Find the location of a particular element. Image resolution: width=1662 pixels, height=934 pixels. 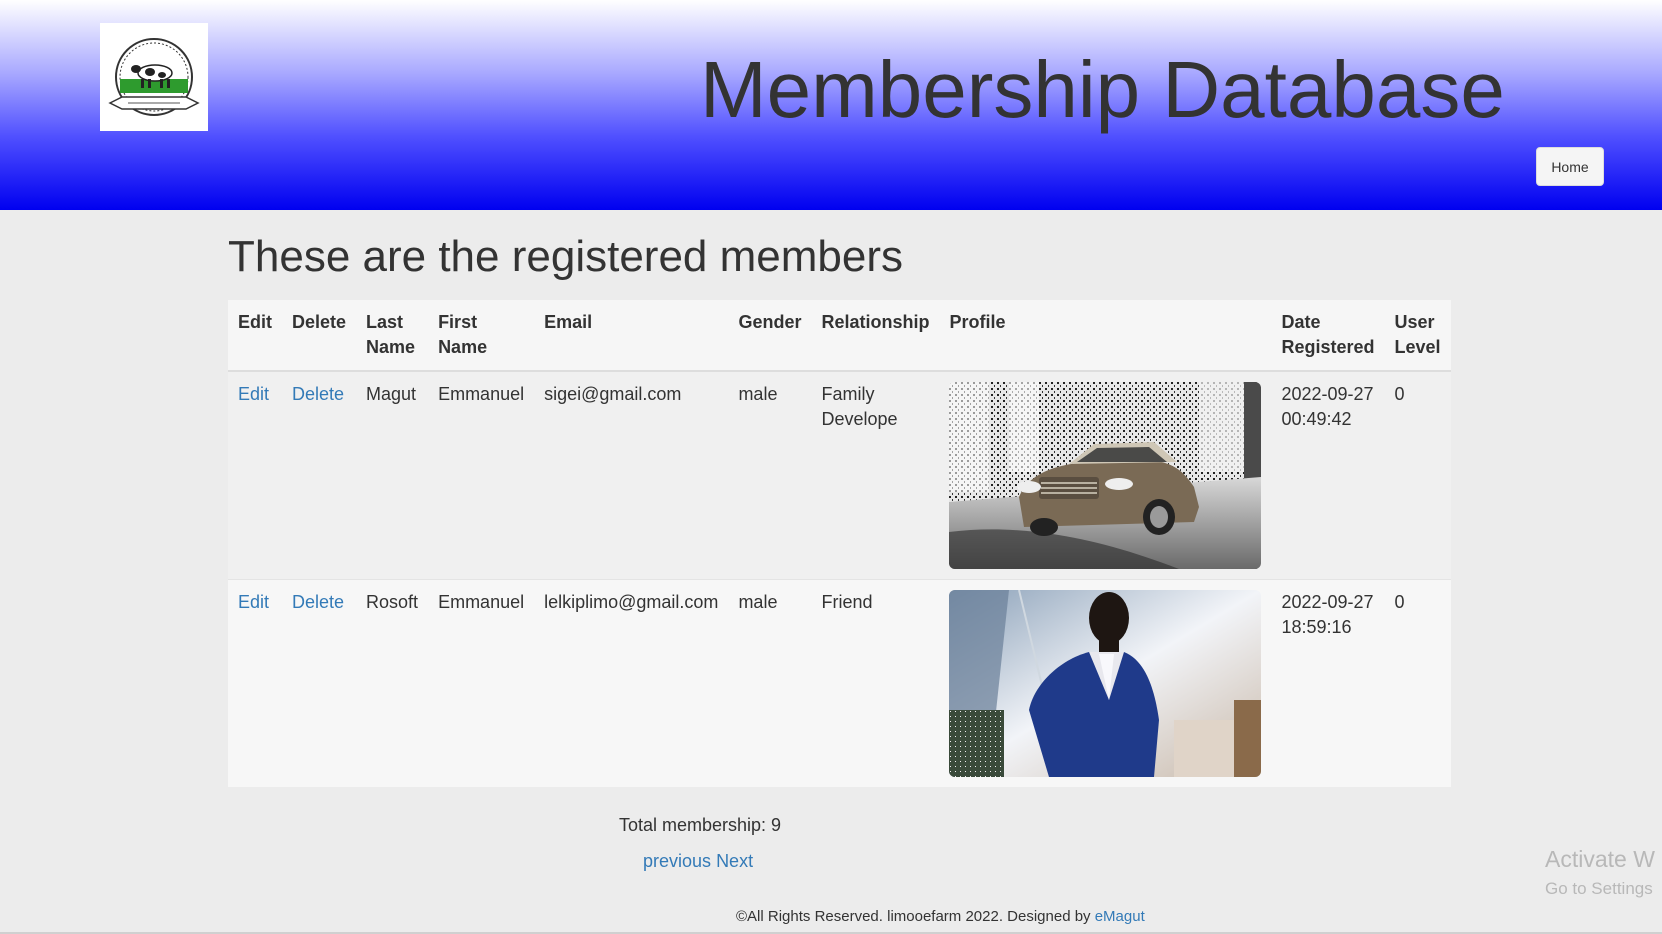

profile-photo-person is located at coordinates (1105, 683).